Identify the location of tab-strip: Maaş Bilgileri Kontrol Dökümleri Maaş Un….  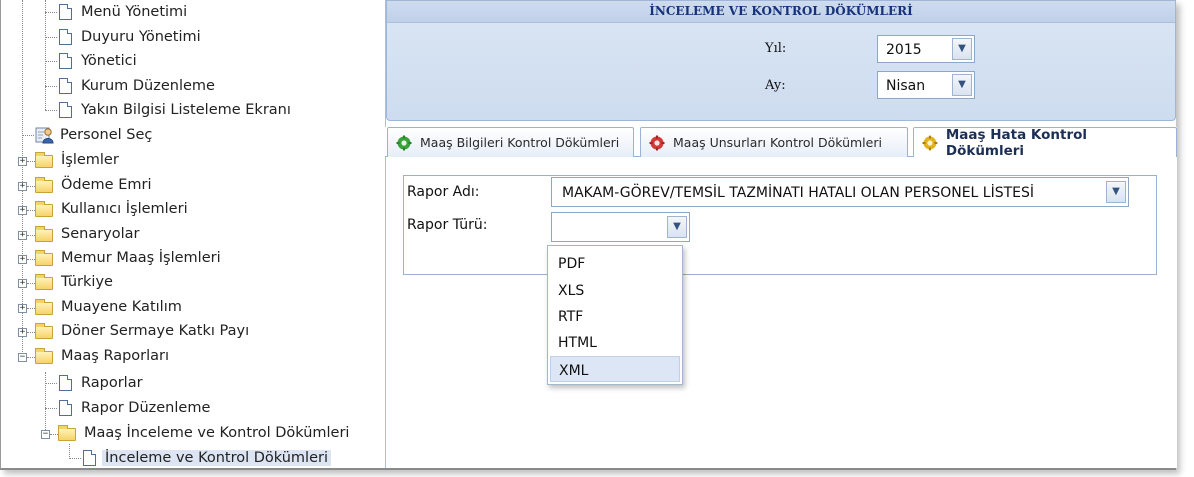
(781, 143).